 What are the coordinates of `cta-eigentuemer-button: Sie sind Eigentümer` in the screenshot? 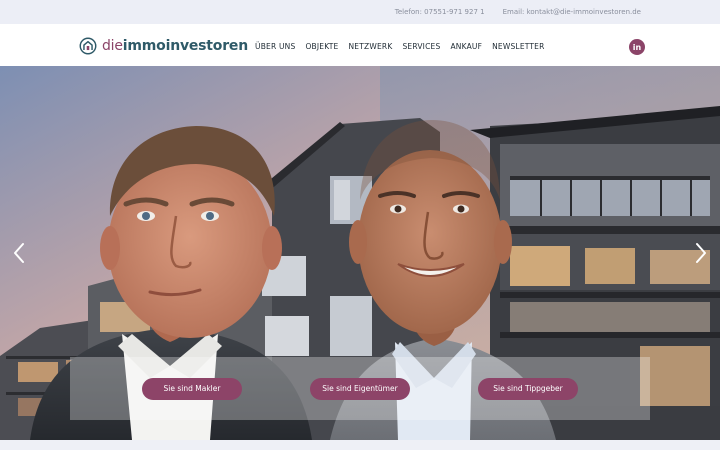 It's located at (360, 388).